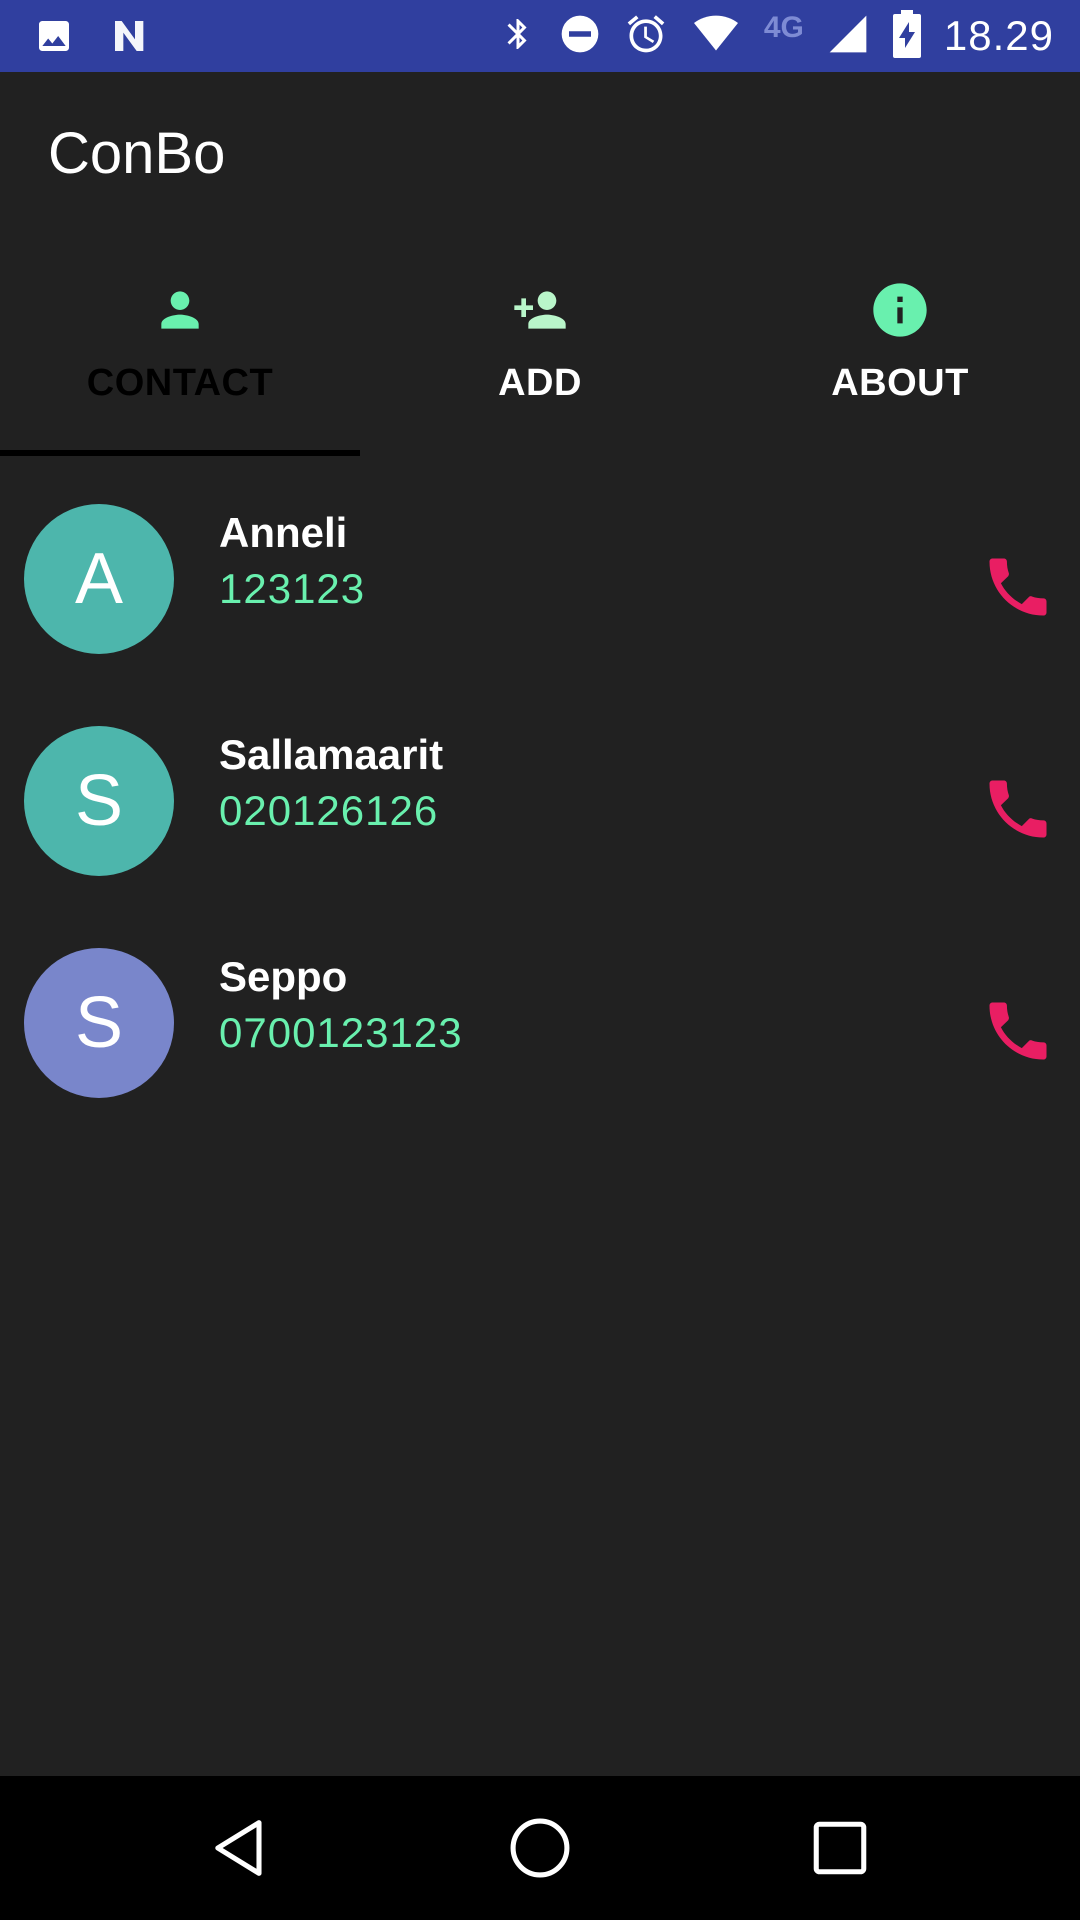 Image resolution: width=1080 pixels, height=1920 pixels. What do you see at coordinates (848, 36) in the screenshot?
I see `signal-icon` at bounding box center [848, 36].